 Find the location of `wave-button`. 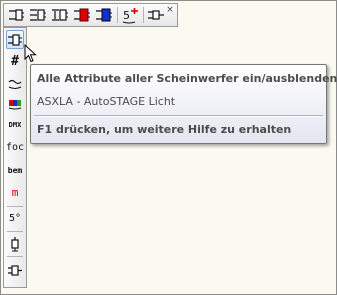

wave-button is located at coordinates (15, 82).